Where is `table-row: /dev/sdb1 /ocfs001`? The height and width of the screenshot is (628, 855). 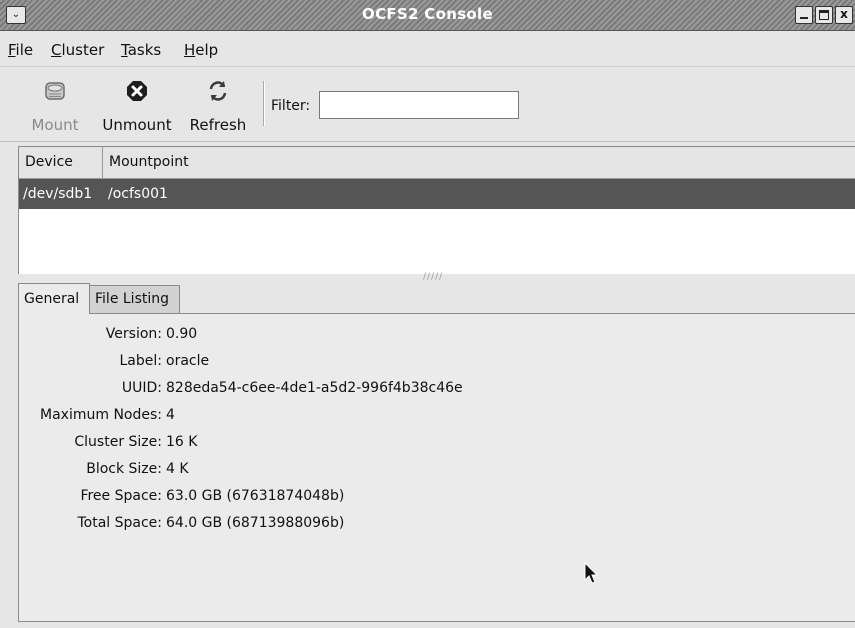 table-row: /dev/sdb1 /ocfs001 is located at coordinates (437, 194).